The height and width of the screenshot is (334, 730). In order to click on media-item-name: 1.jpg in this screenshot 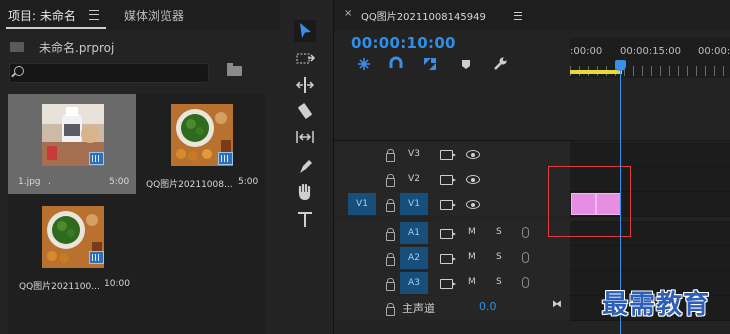, I will do `click(29, 182)`.